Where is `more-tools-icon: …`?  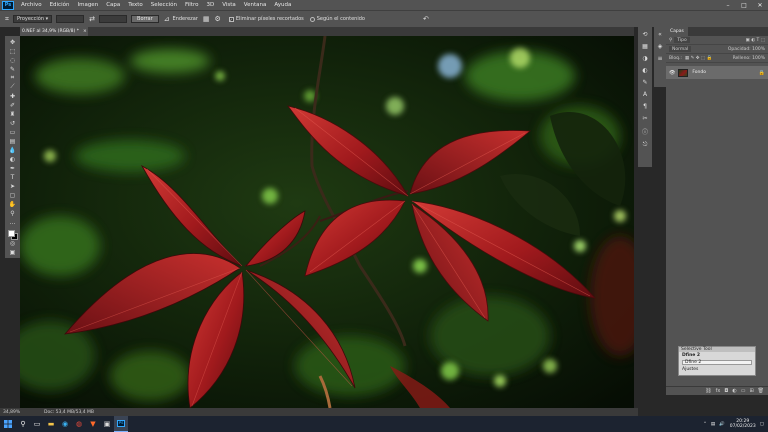
more-tools-icon: … is located at coordinates (13, 223).